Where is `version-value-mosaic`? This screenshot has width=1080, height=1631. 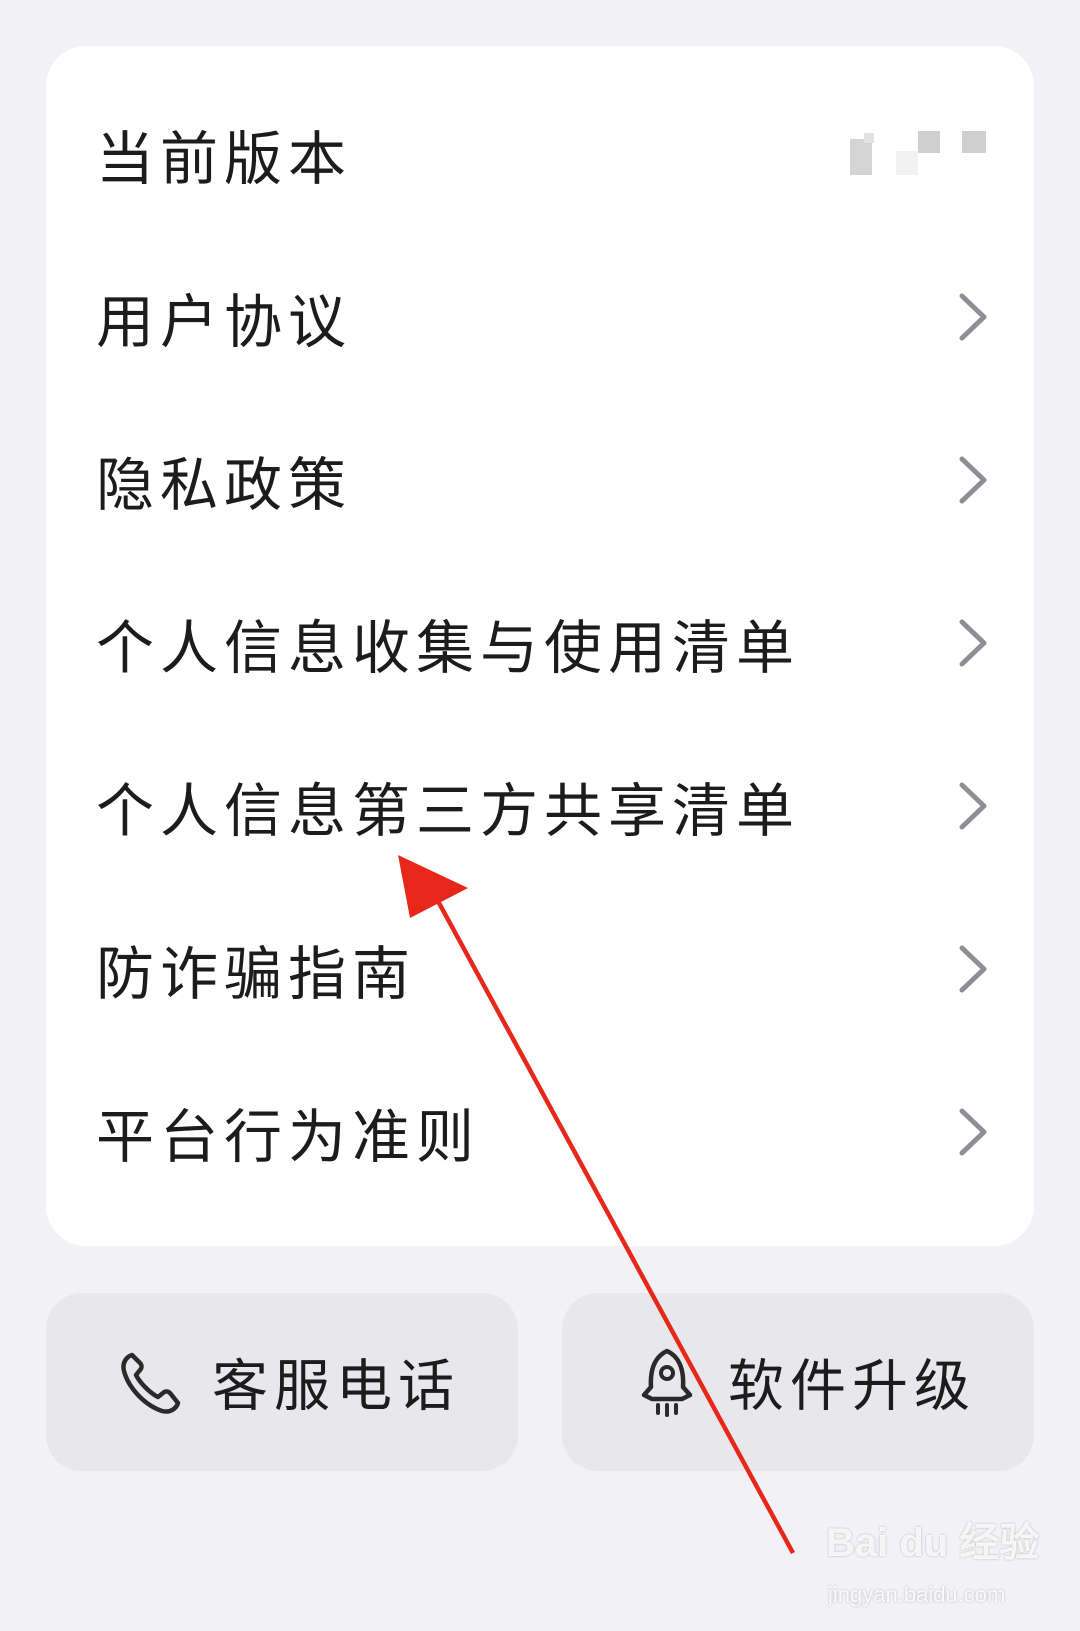
version-value-mosaic is located at coordinates (918, 152).